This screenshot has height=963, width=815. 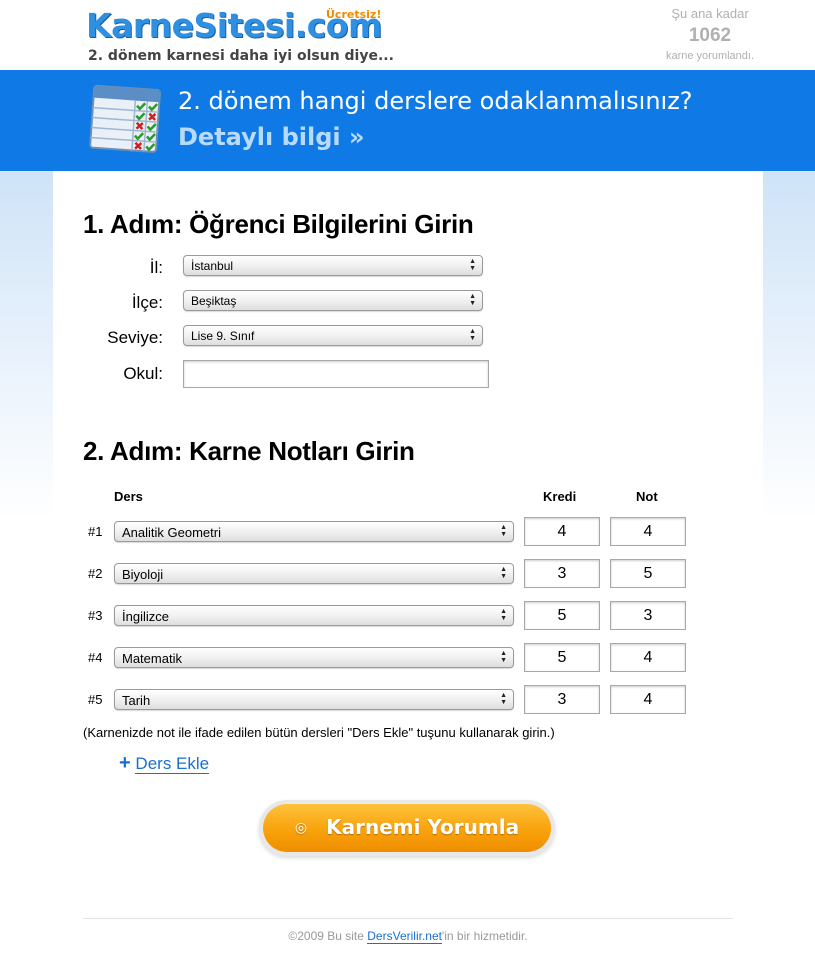 What do you see at coordinates (143, 574) in the screenshot?
I see `course-select-value: Biyoloji` at bounding box center [143, 574].